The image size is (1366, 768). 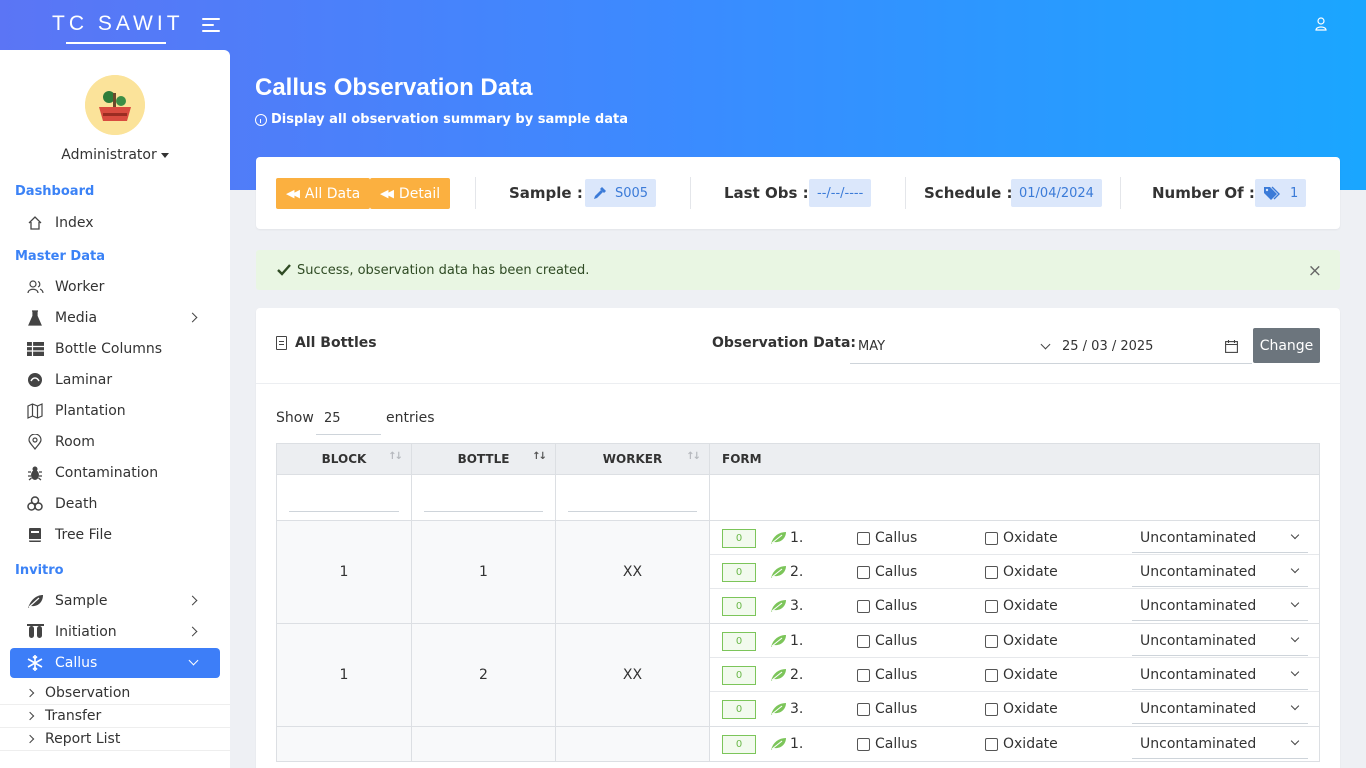 What do you see at coordinates (1231, 346) in the screenshot?
I see `calendar-icon` at bounding box center [1231, 346].